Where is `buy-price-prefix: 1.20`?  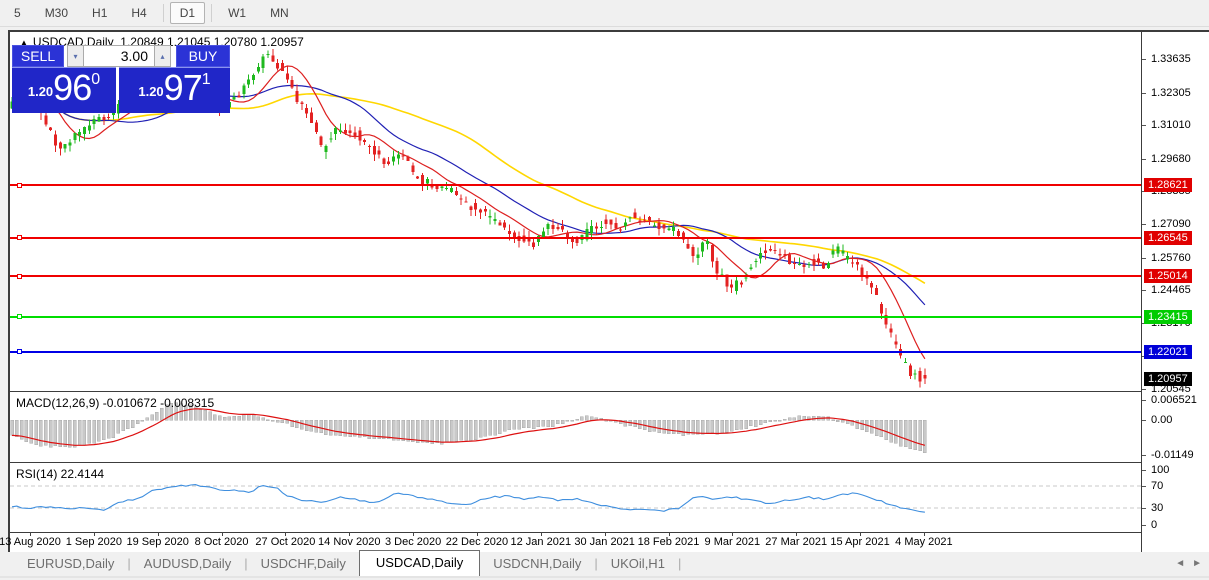 buy-price-prefix: 1.20 is located at coordinates (151, 91).